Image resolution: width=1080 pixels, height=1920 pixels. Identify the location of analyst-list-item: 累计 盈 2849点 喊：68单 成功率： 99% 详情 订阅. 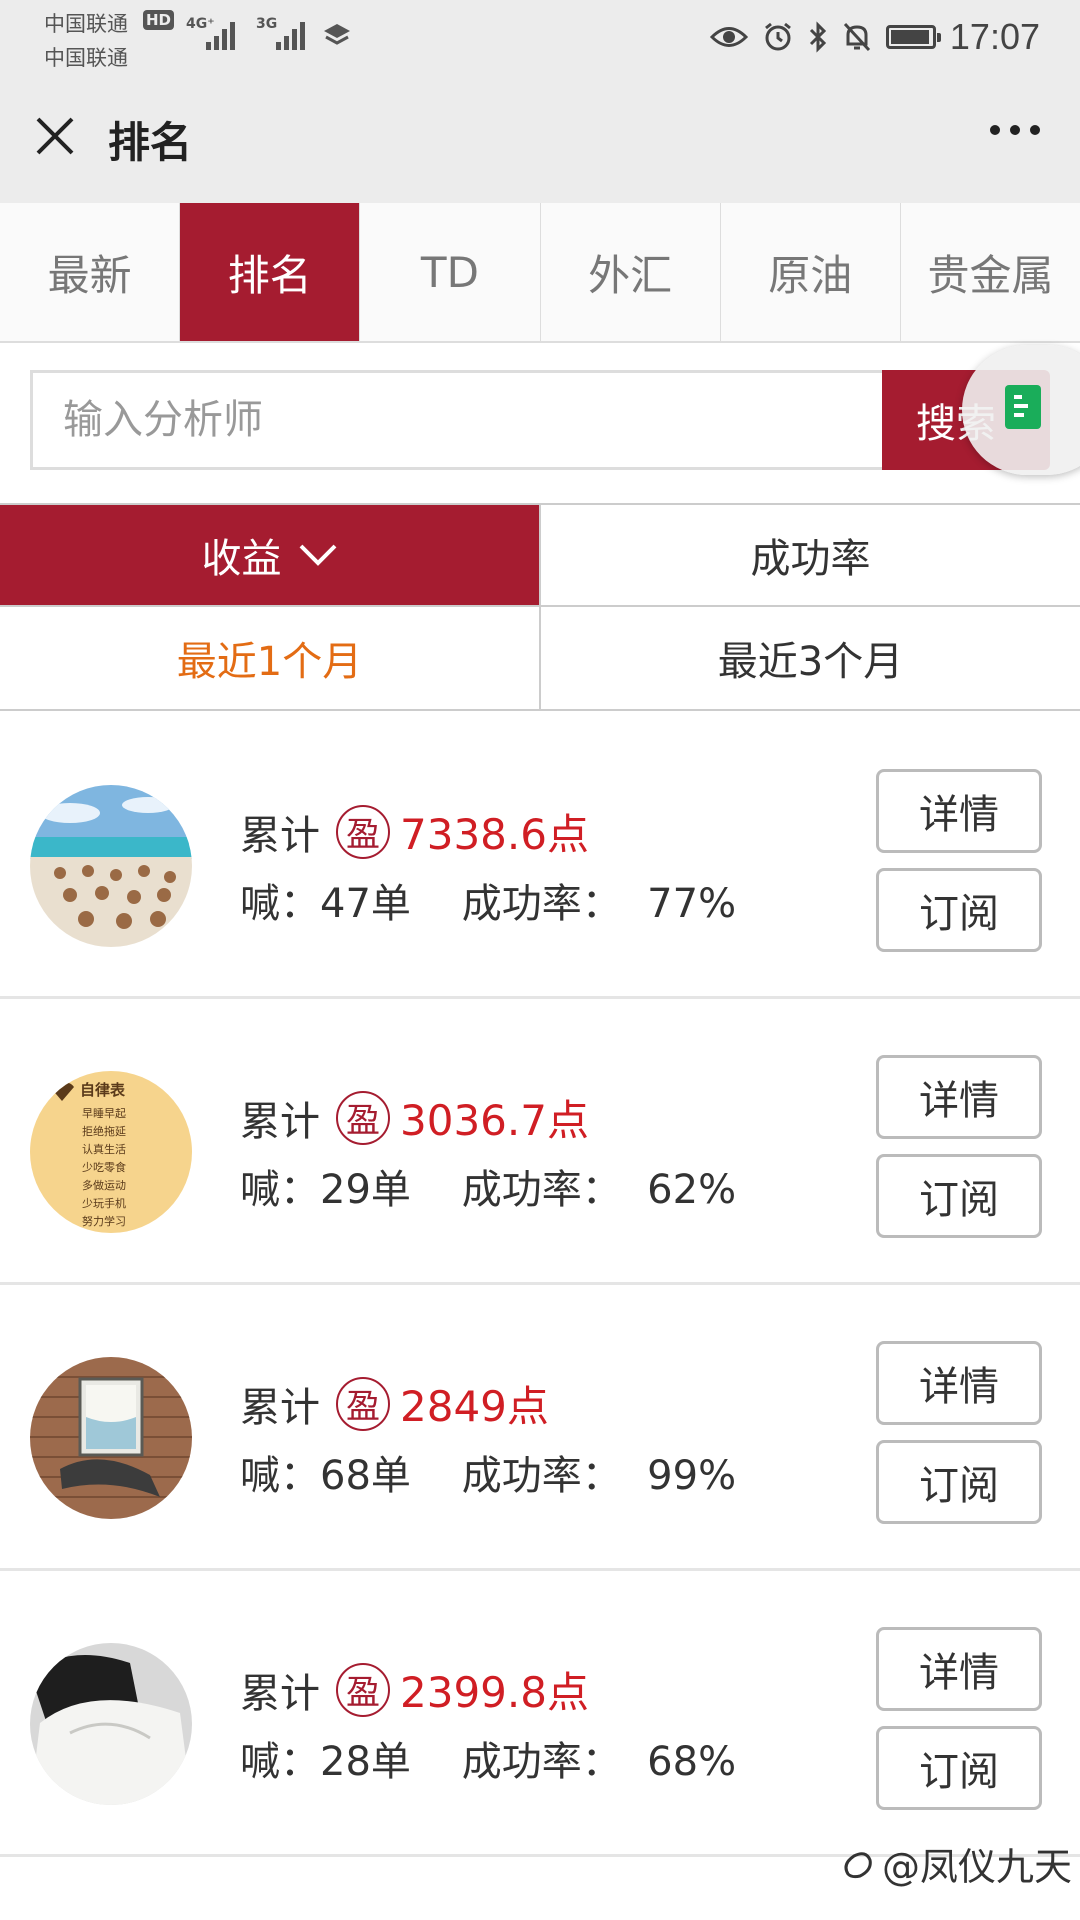
(540, 1428).